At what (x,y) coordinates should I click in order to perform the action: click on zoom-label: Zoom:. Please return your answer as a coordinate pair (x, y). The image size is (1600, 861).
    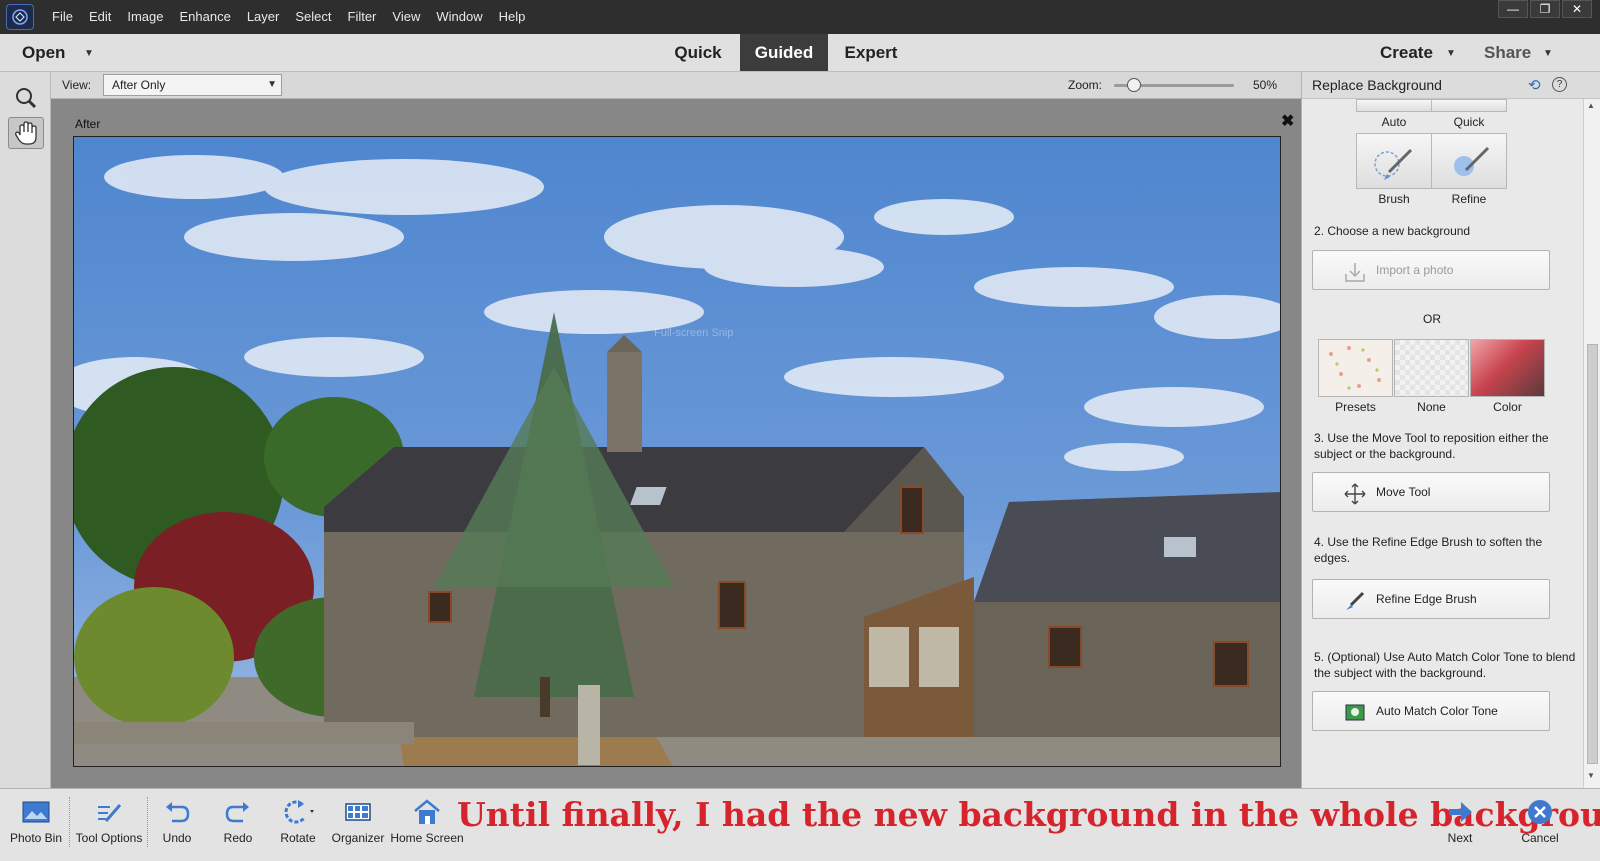
    Looking at the image, I should click on (1085, 85).